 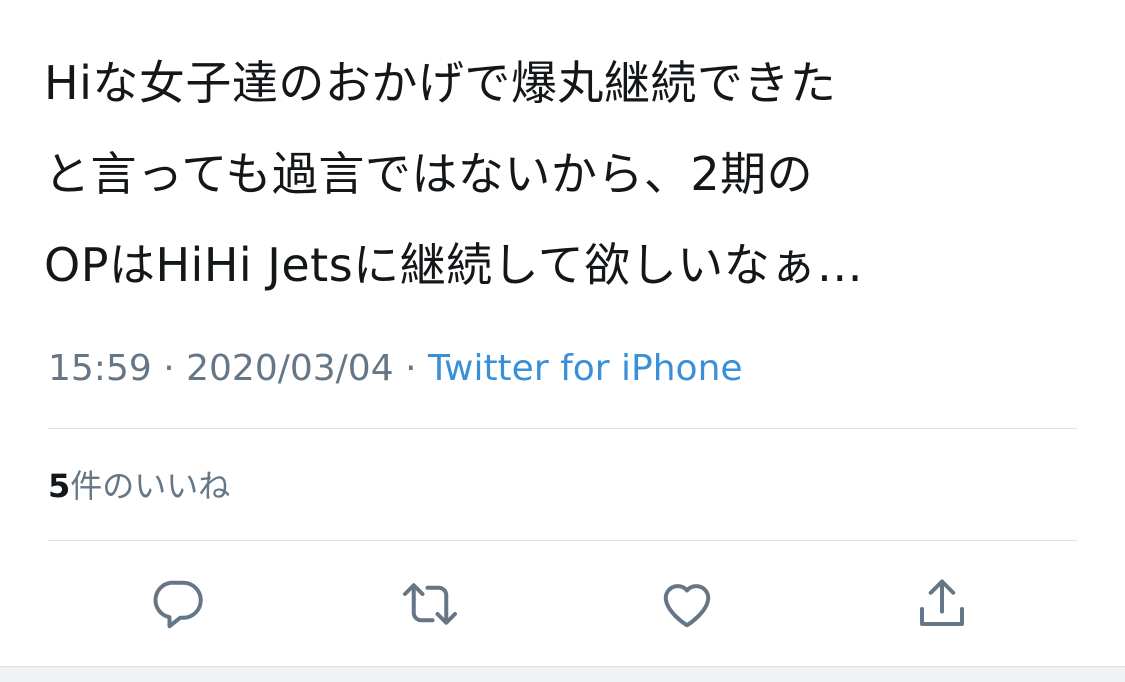 I want to click on retweet-arrows-icon, so click(x=430, y=604).